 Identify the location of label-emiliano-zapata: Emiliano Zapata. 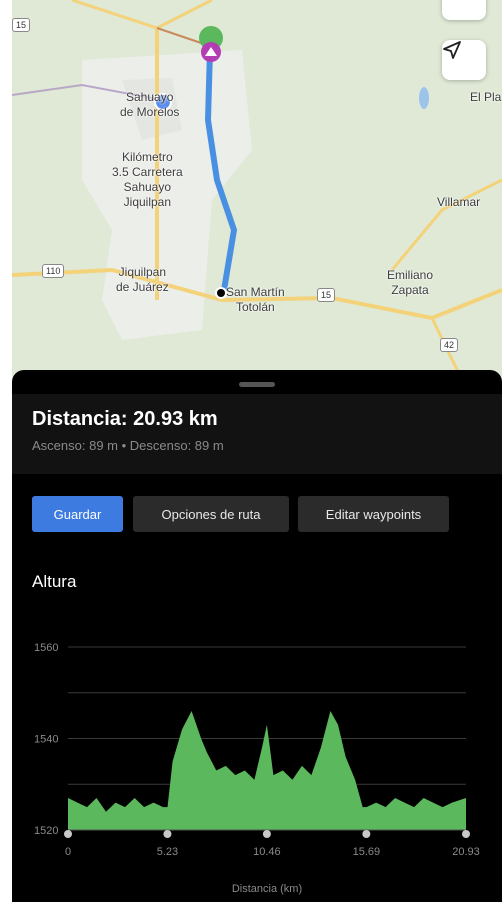
(410, 282).